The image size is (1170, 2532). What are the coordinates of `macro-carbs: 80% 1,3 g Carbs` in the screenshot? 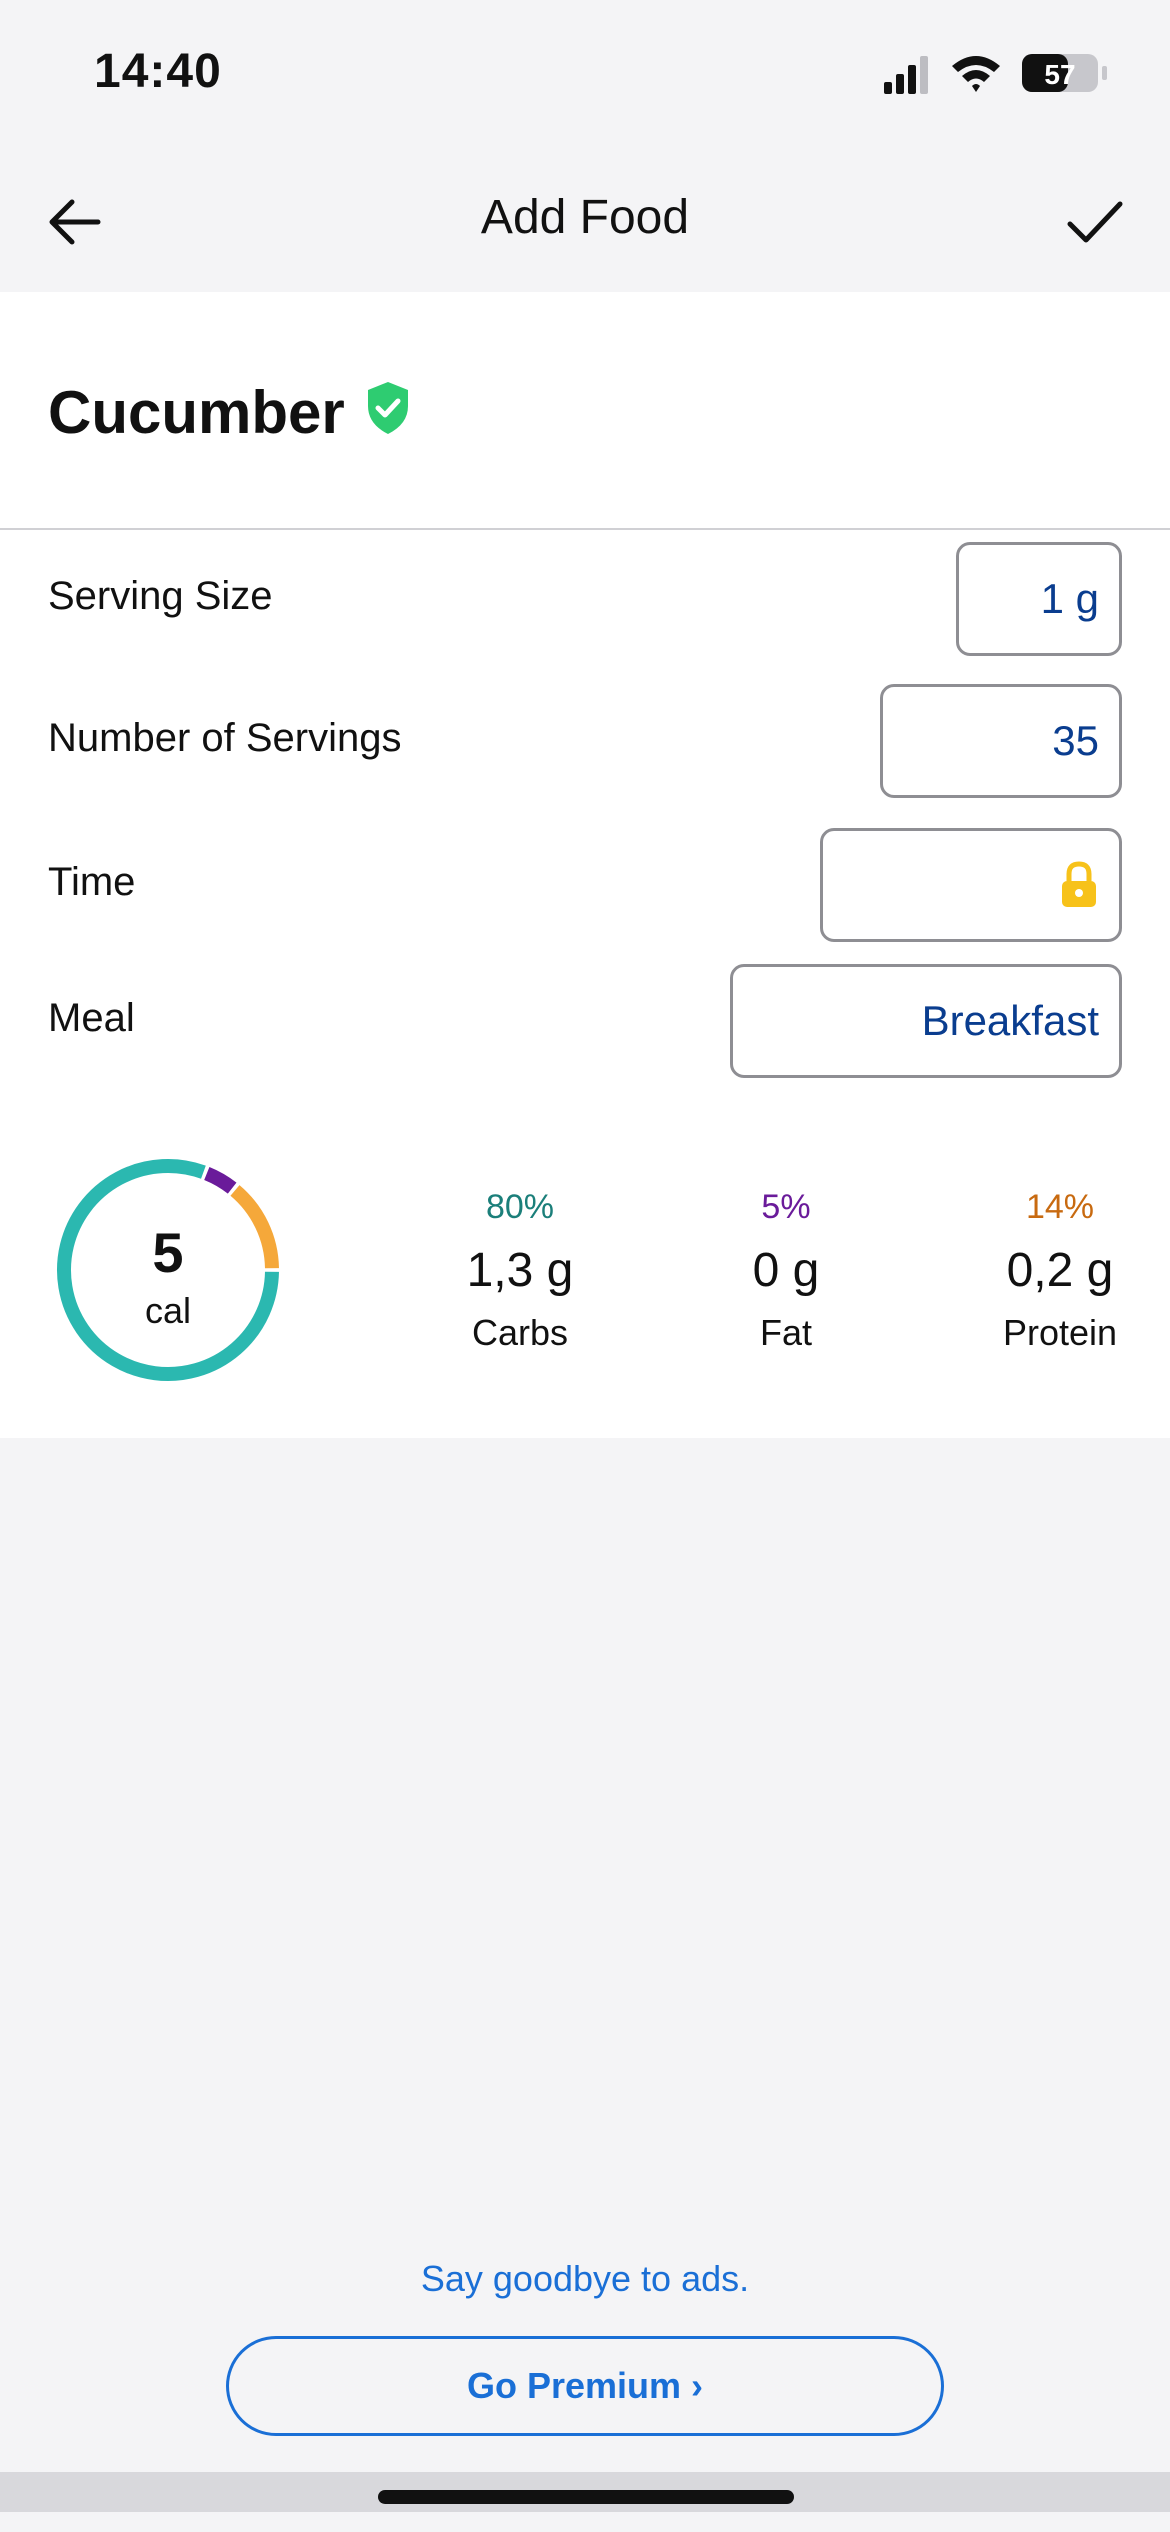 It's located at (520, 1271).